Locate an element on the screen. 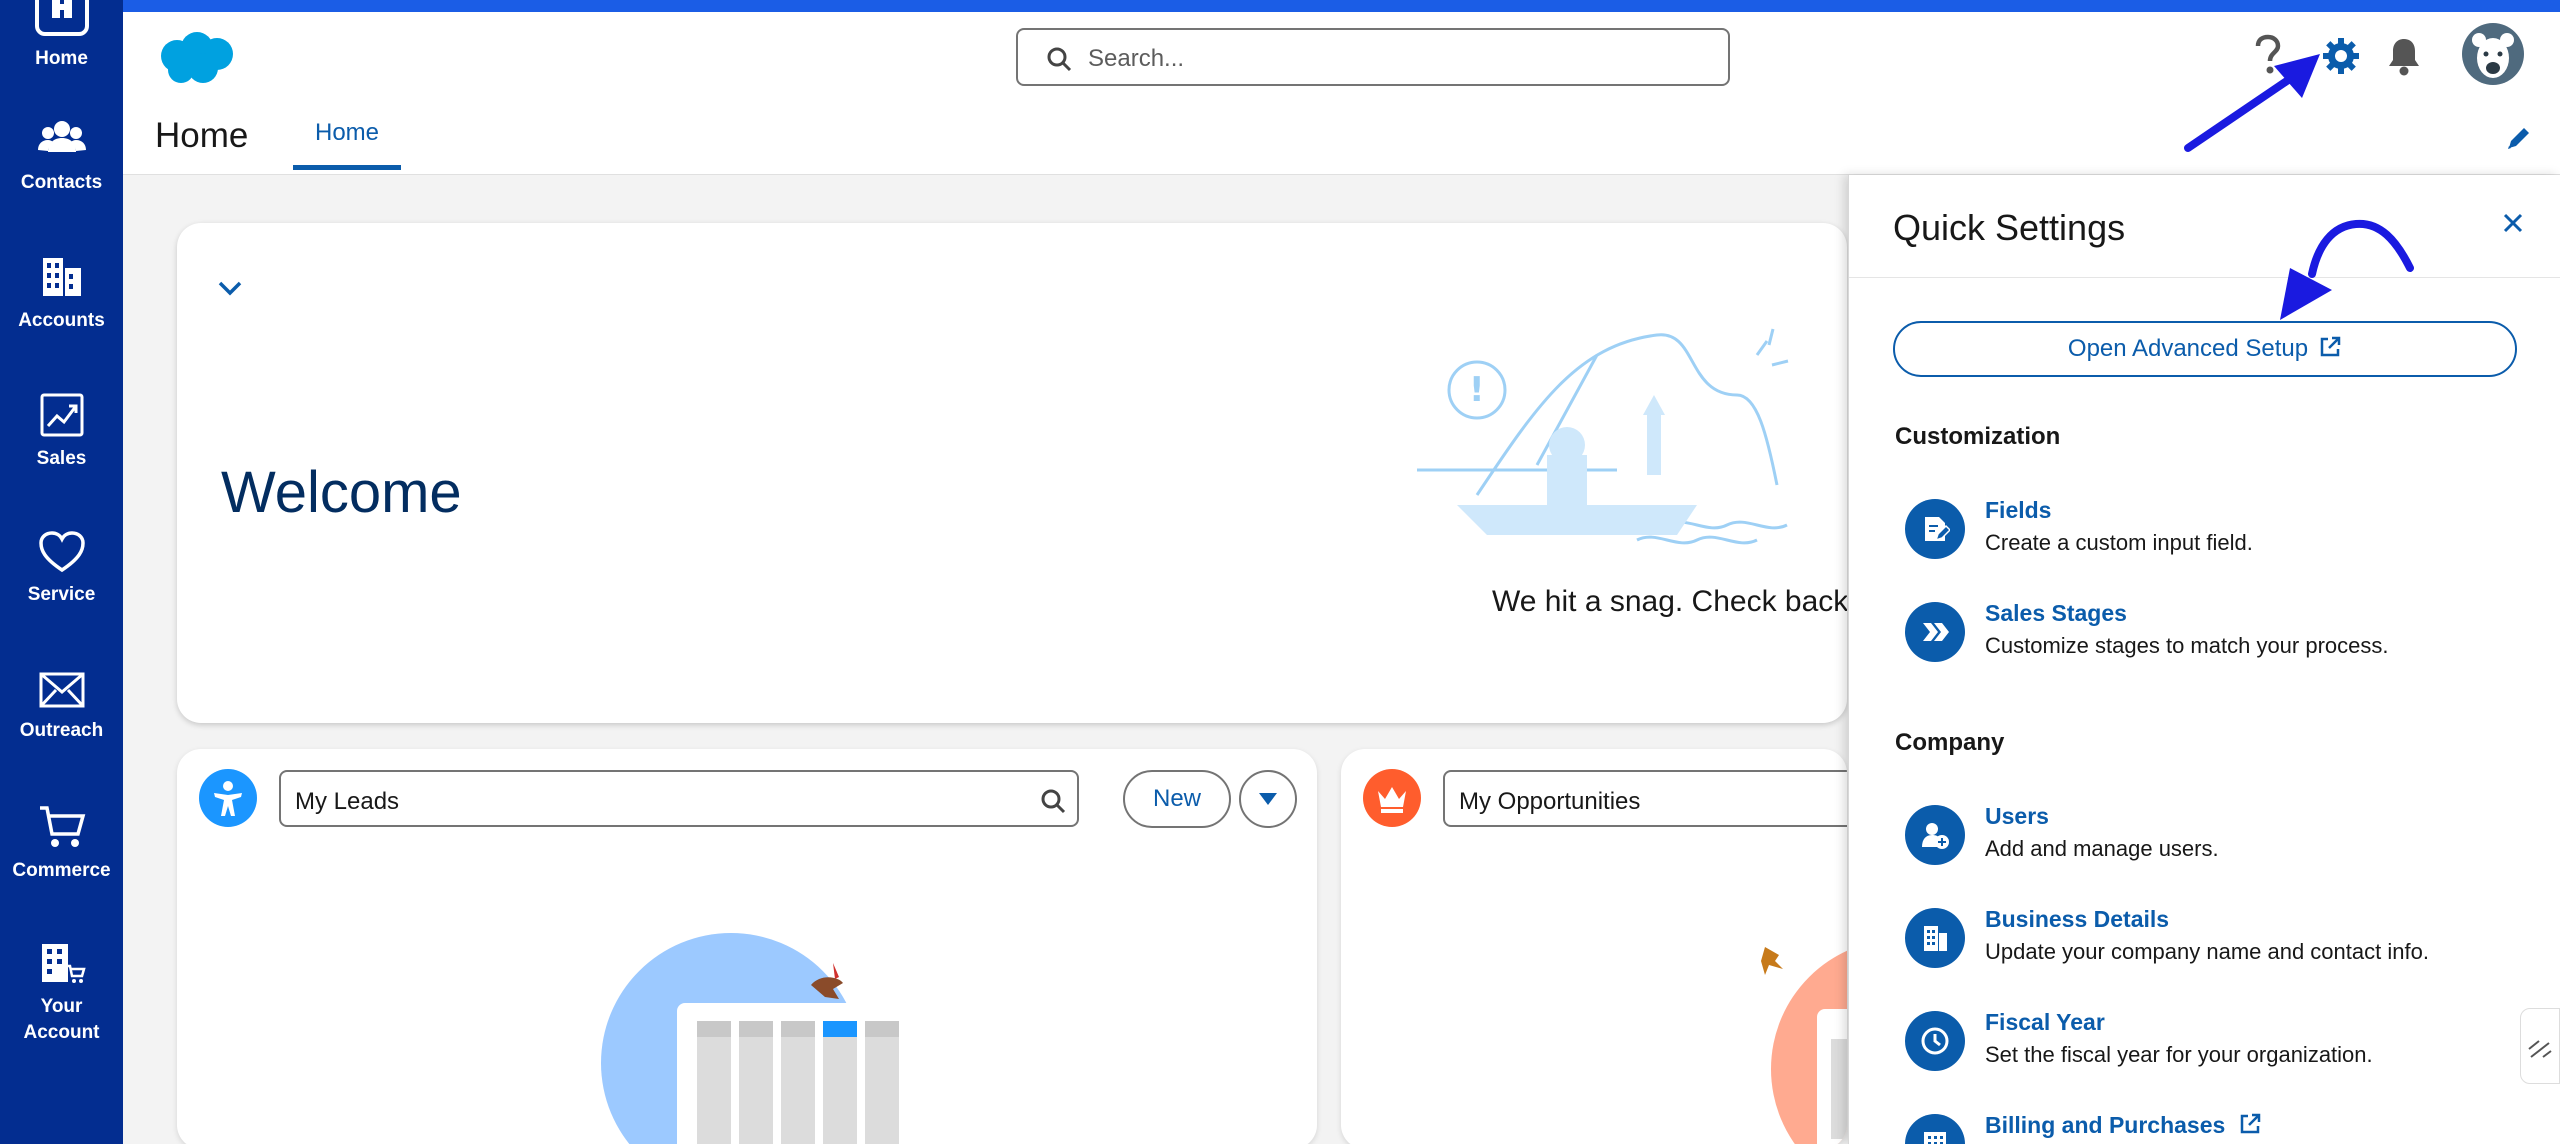 This screenshot has height=1144, width=2560. nav-item-accounts: Accounts is located at coordinates (61, 294).